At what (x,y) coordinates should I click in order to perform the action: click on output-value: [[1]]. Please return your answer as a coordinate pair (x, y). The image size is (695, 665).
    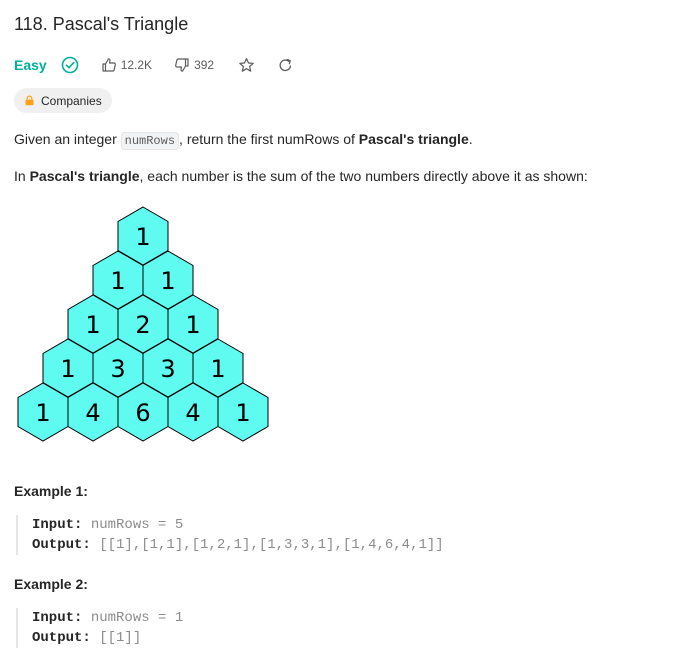
    Looking at the image, I should click on (120, 638).